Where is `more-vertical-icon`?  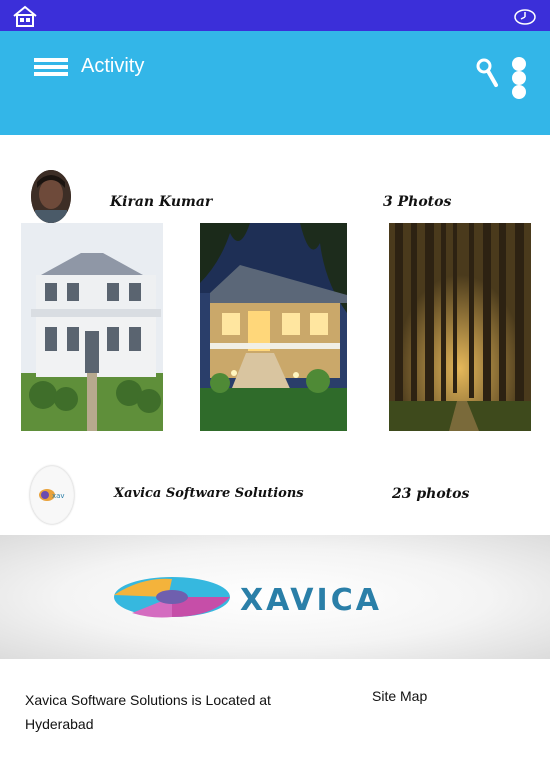 more-vertical-icon is located at coordinates (519, 78).